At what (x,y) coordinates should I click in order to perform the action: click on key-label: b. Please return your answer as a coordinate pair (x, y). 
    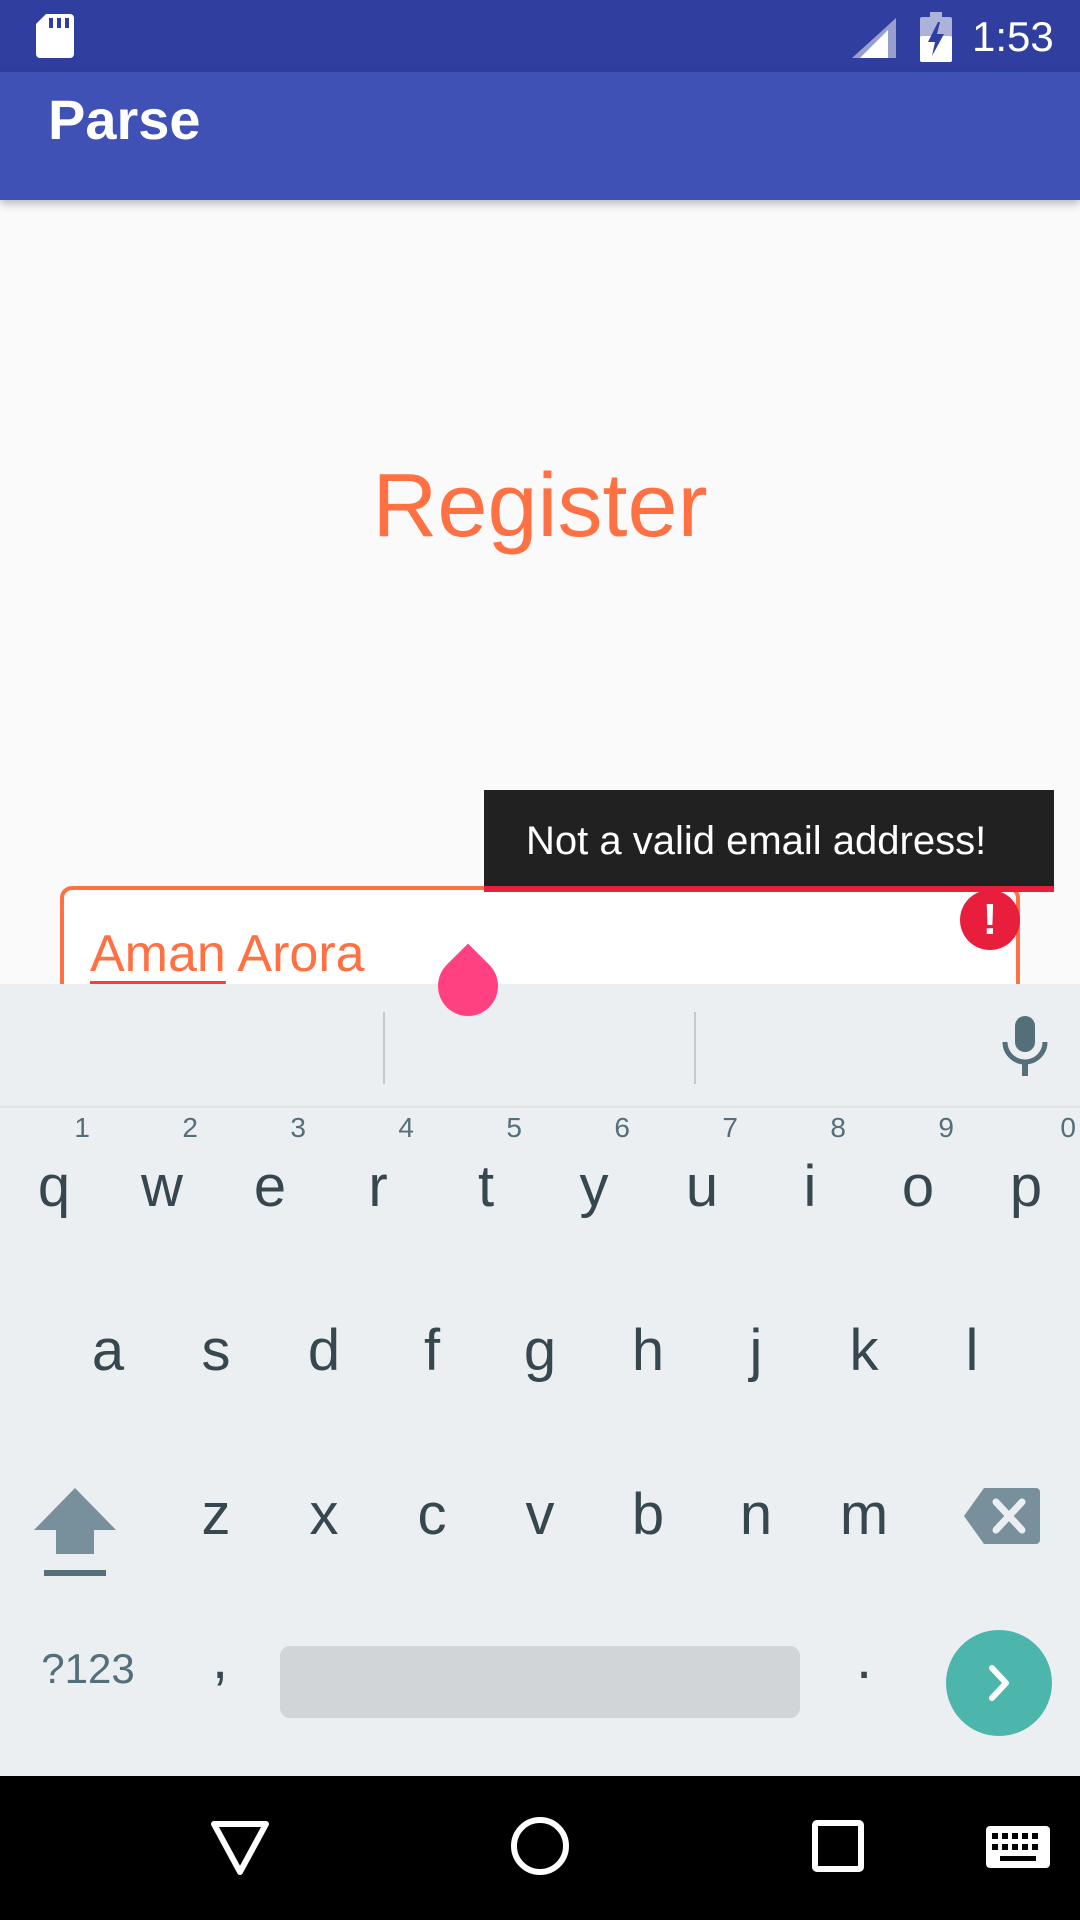
    Looking at the image, I should click on (648, 1514).